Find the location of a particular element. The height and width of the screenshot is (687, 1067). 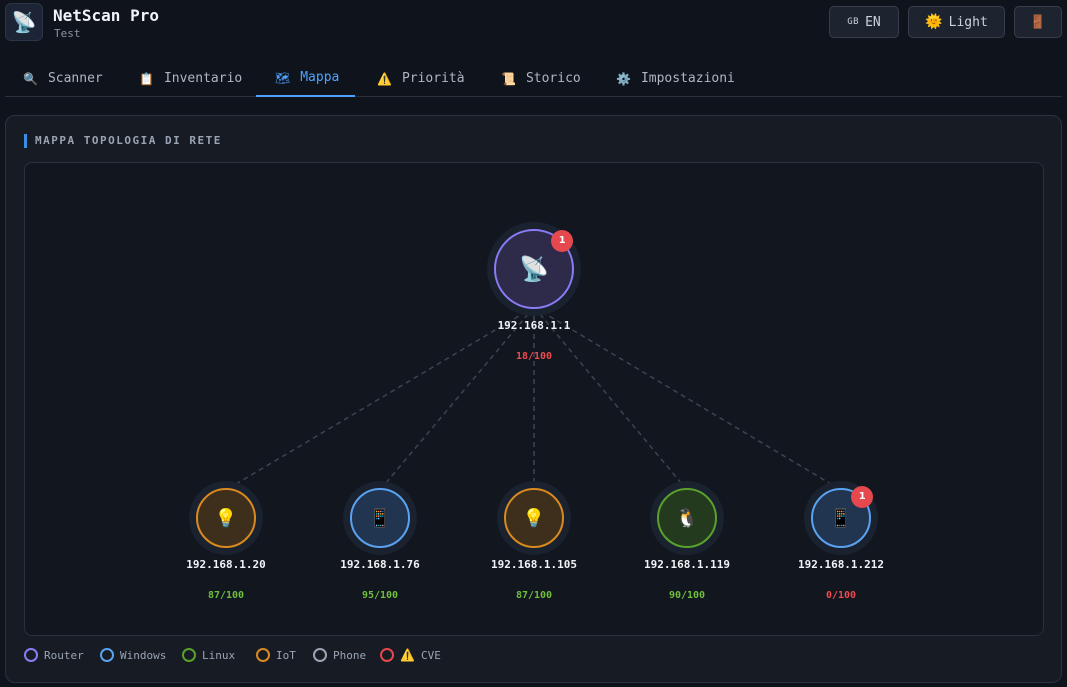

legend-item-router: Router is located at coordinates (54, 655).